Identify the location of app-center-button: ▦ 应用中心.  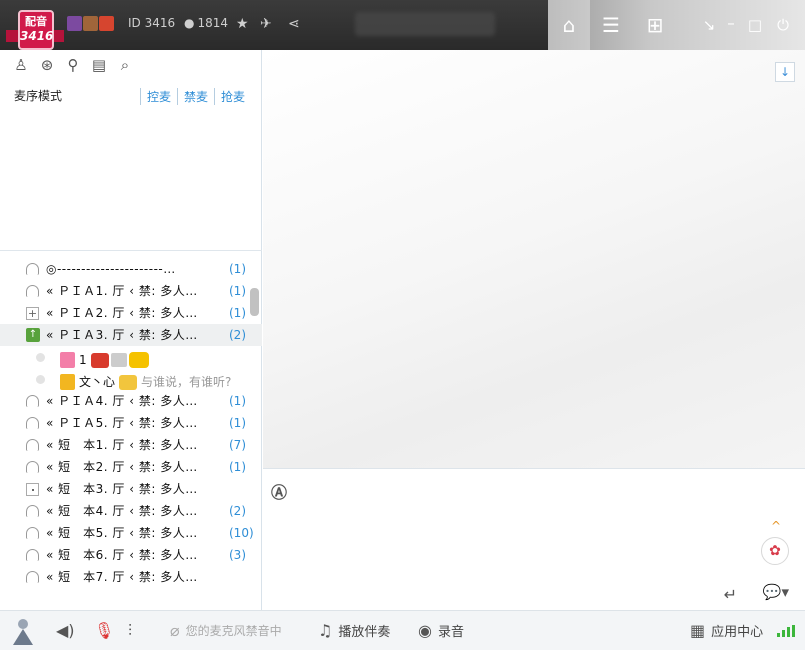
(726, 630).